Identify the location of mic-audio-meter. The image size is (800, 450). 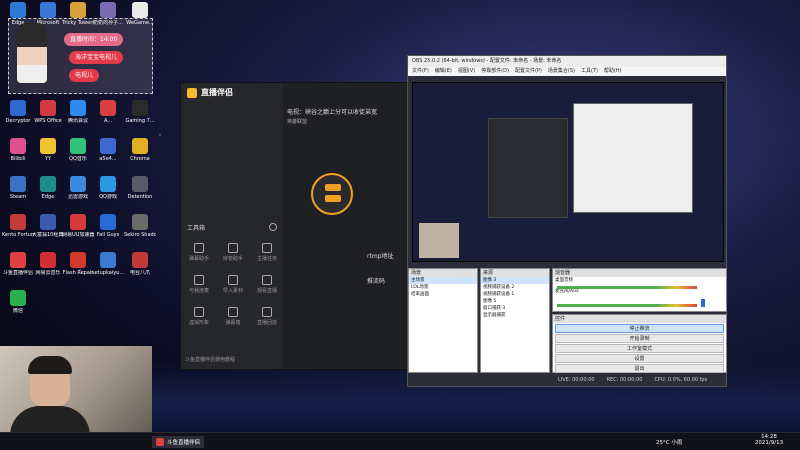
(627, 305).